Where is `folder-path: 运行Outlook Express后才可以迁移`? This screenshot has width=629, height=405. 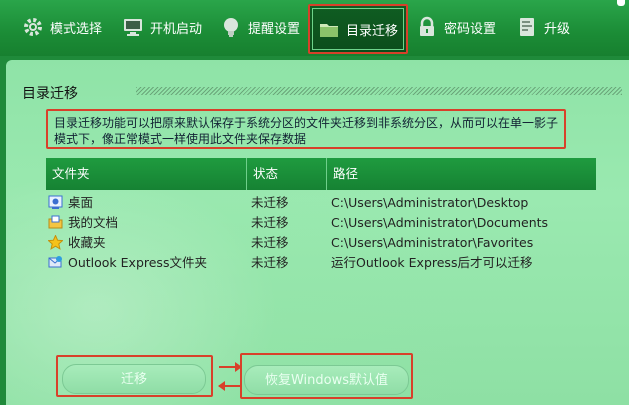
folder-path: 运行Outlook Express后才可以迁移 is located at coordinates (432, 262).